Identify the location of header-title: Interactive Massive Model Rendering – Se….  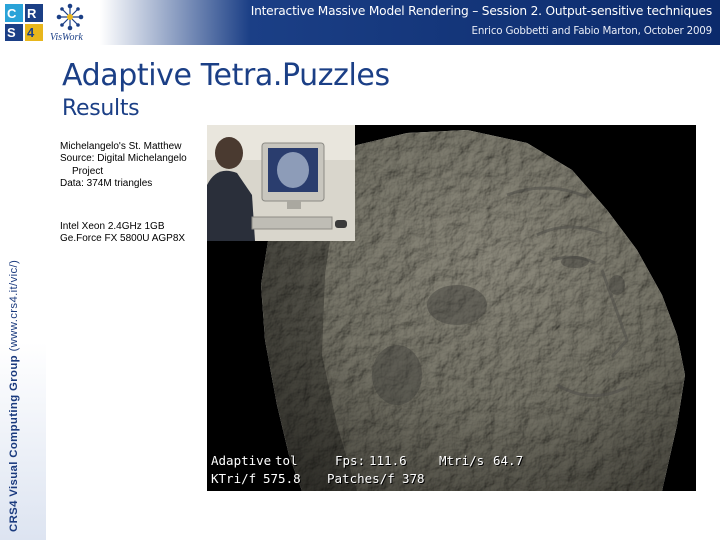
(481, 11).